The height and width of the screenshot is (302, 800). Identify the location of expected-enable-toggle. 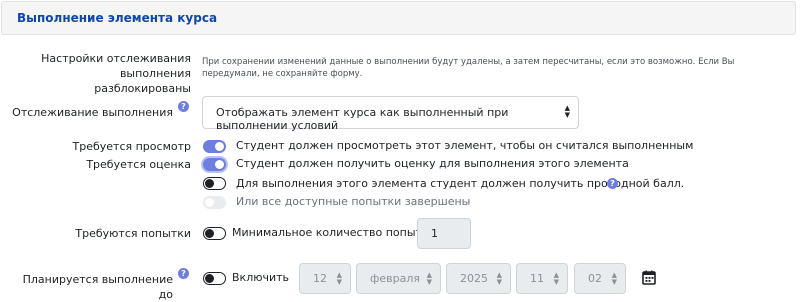
(214, 278).